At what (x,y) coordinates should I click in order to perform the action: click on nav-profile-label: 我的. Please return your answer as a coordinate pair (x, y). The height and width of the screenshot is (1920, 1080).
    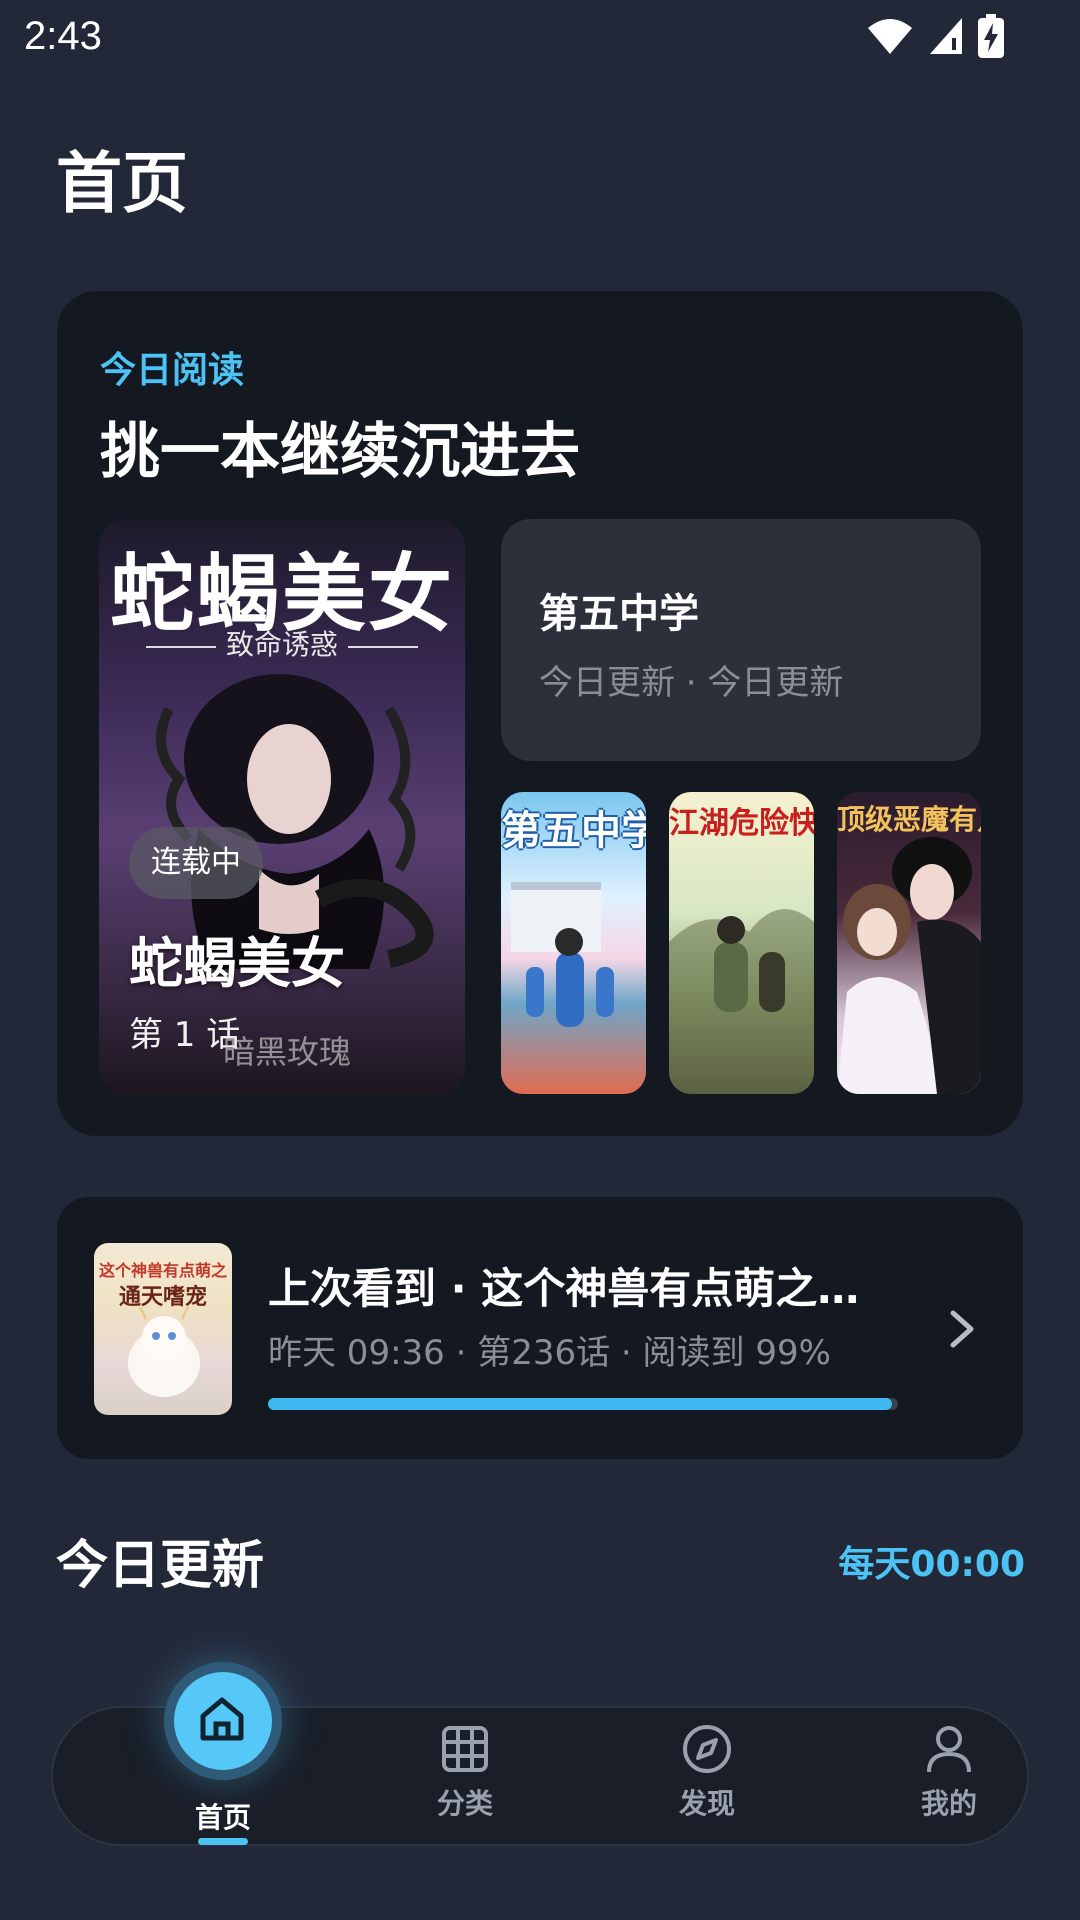
    Looking at the image, I should click on (948, 1803).